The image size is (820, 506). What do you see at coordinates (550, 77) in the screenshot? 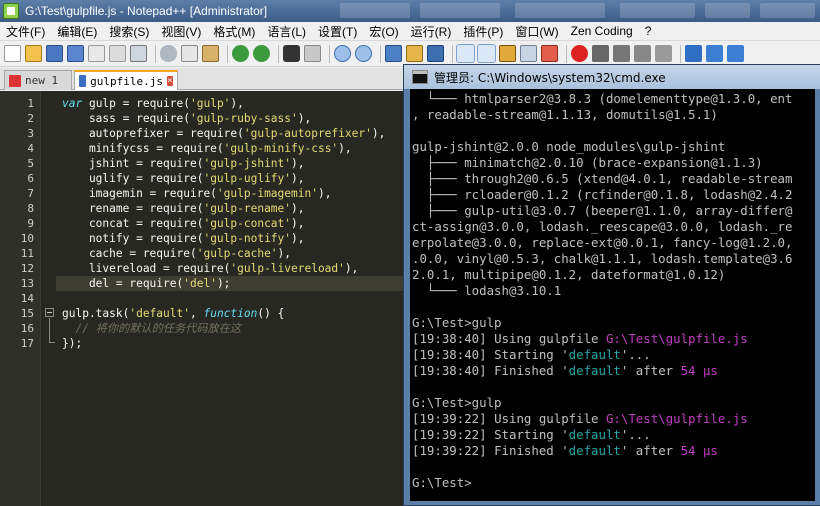
I see `cmd-window-title: 管理员: C:\Windows\system32\cmd.exe` at bounding box center [550, 77].